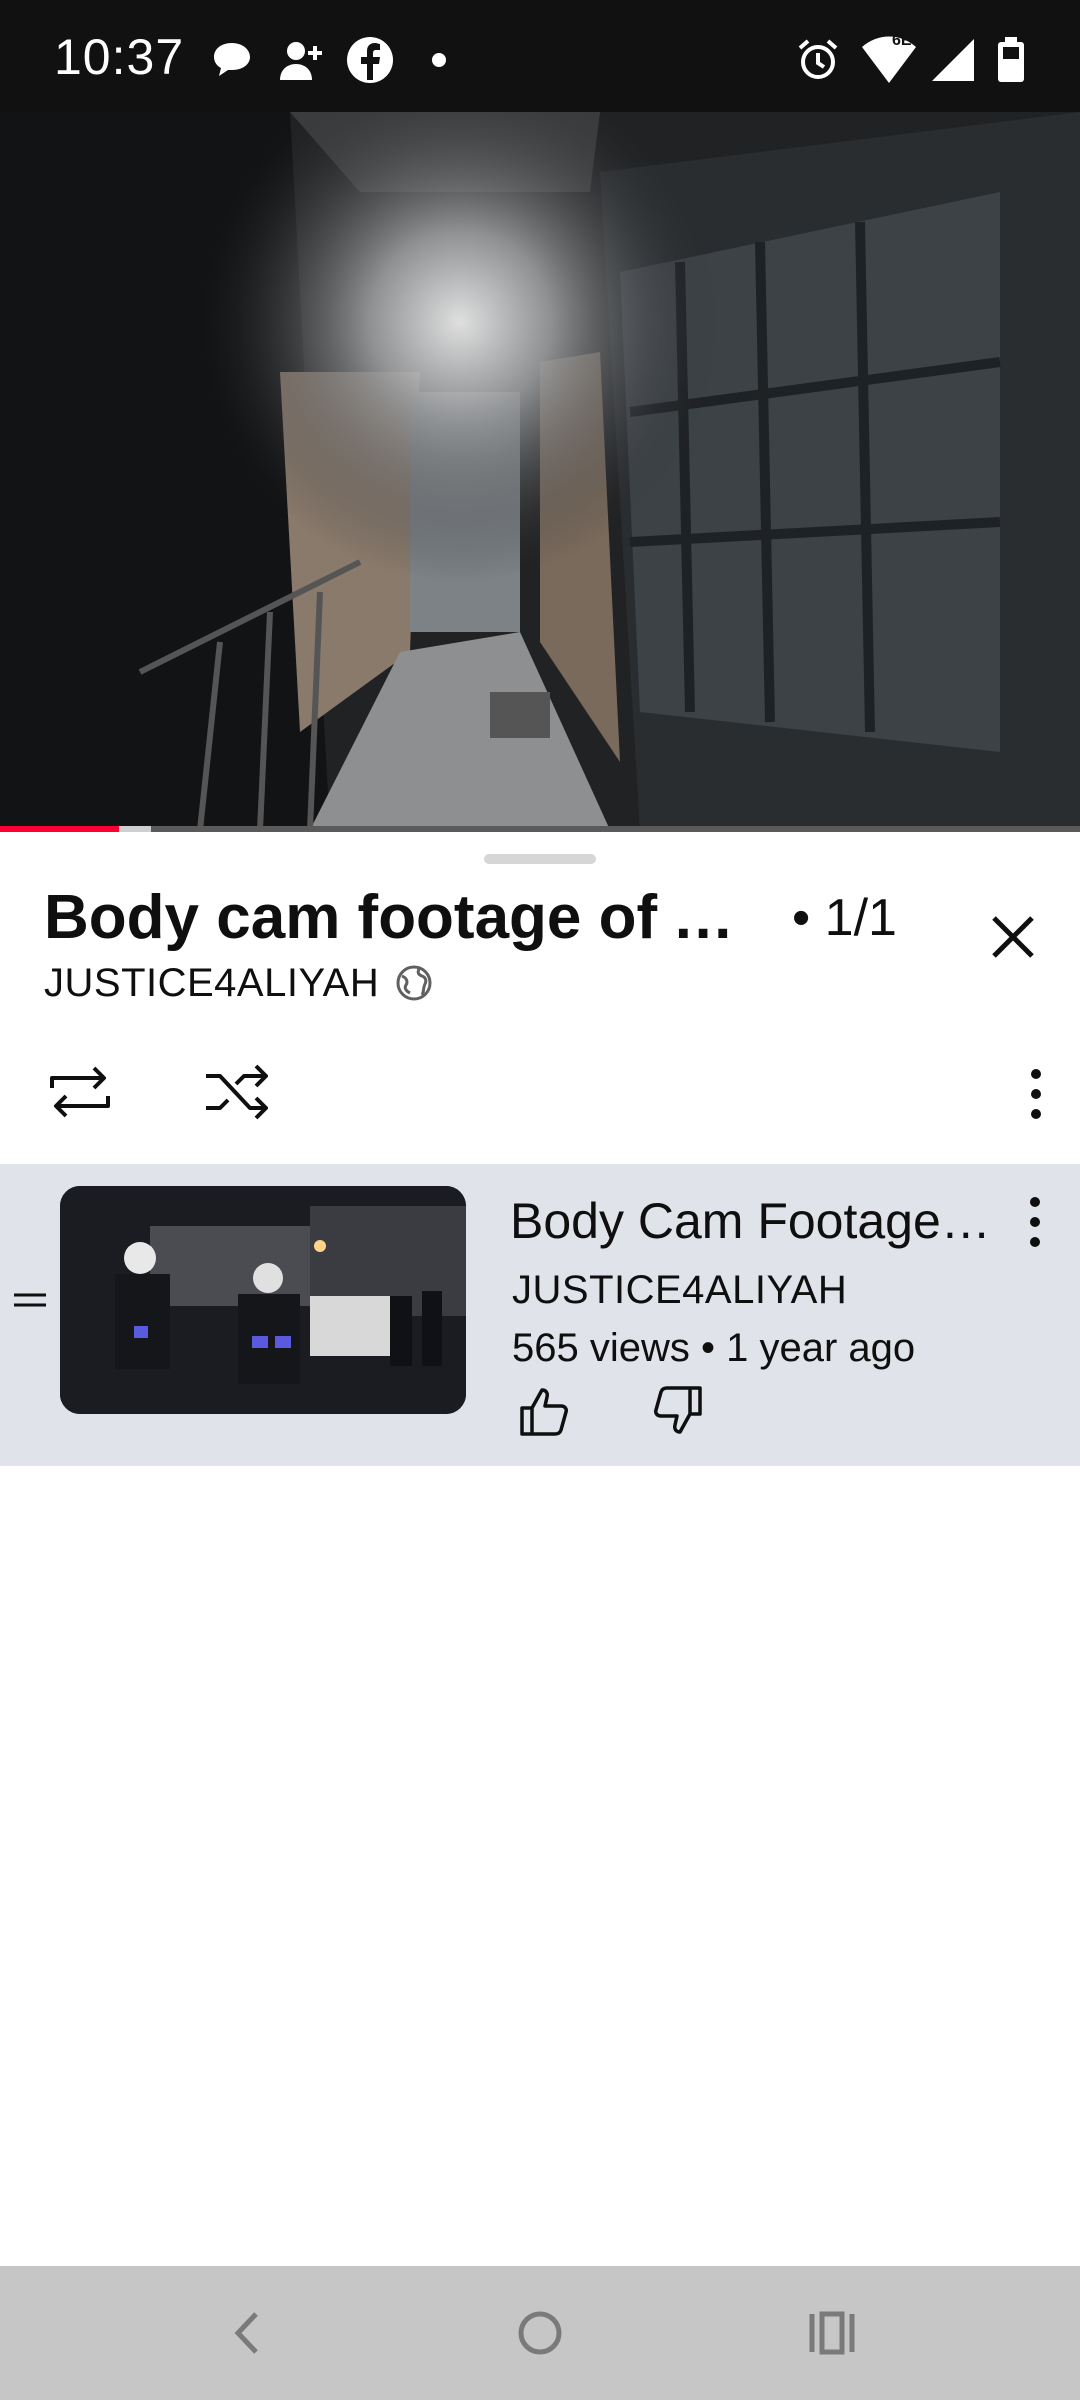 The height and width of the screenshot is (2400, 1080). I want to click on chat-bubble-icon, so click(232, 60).